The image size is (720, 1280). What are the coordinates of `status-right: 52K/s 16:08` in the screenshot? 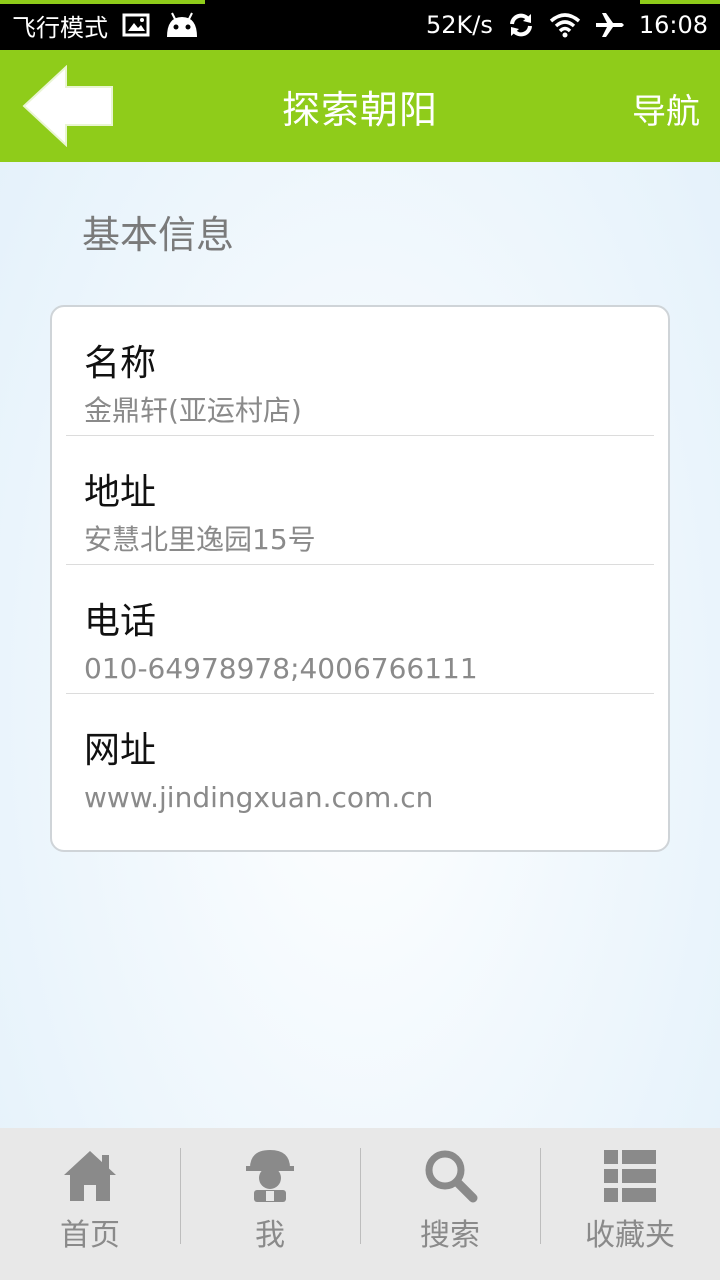 It's located at (567, 25).